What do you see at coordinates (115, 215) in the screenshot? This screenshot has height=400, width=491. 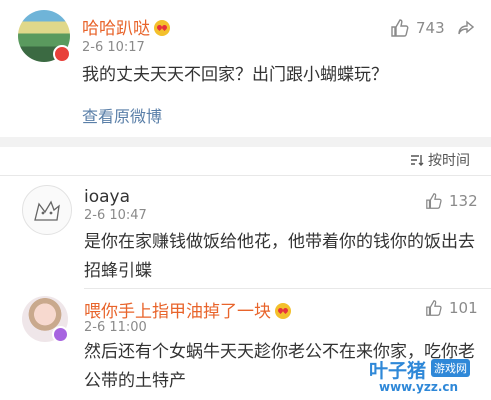 I see `comment-1-time: 2-6 10:47` at bounding box center [115, 215].